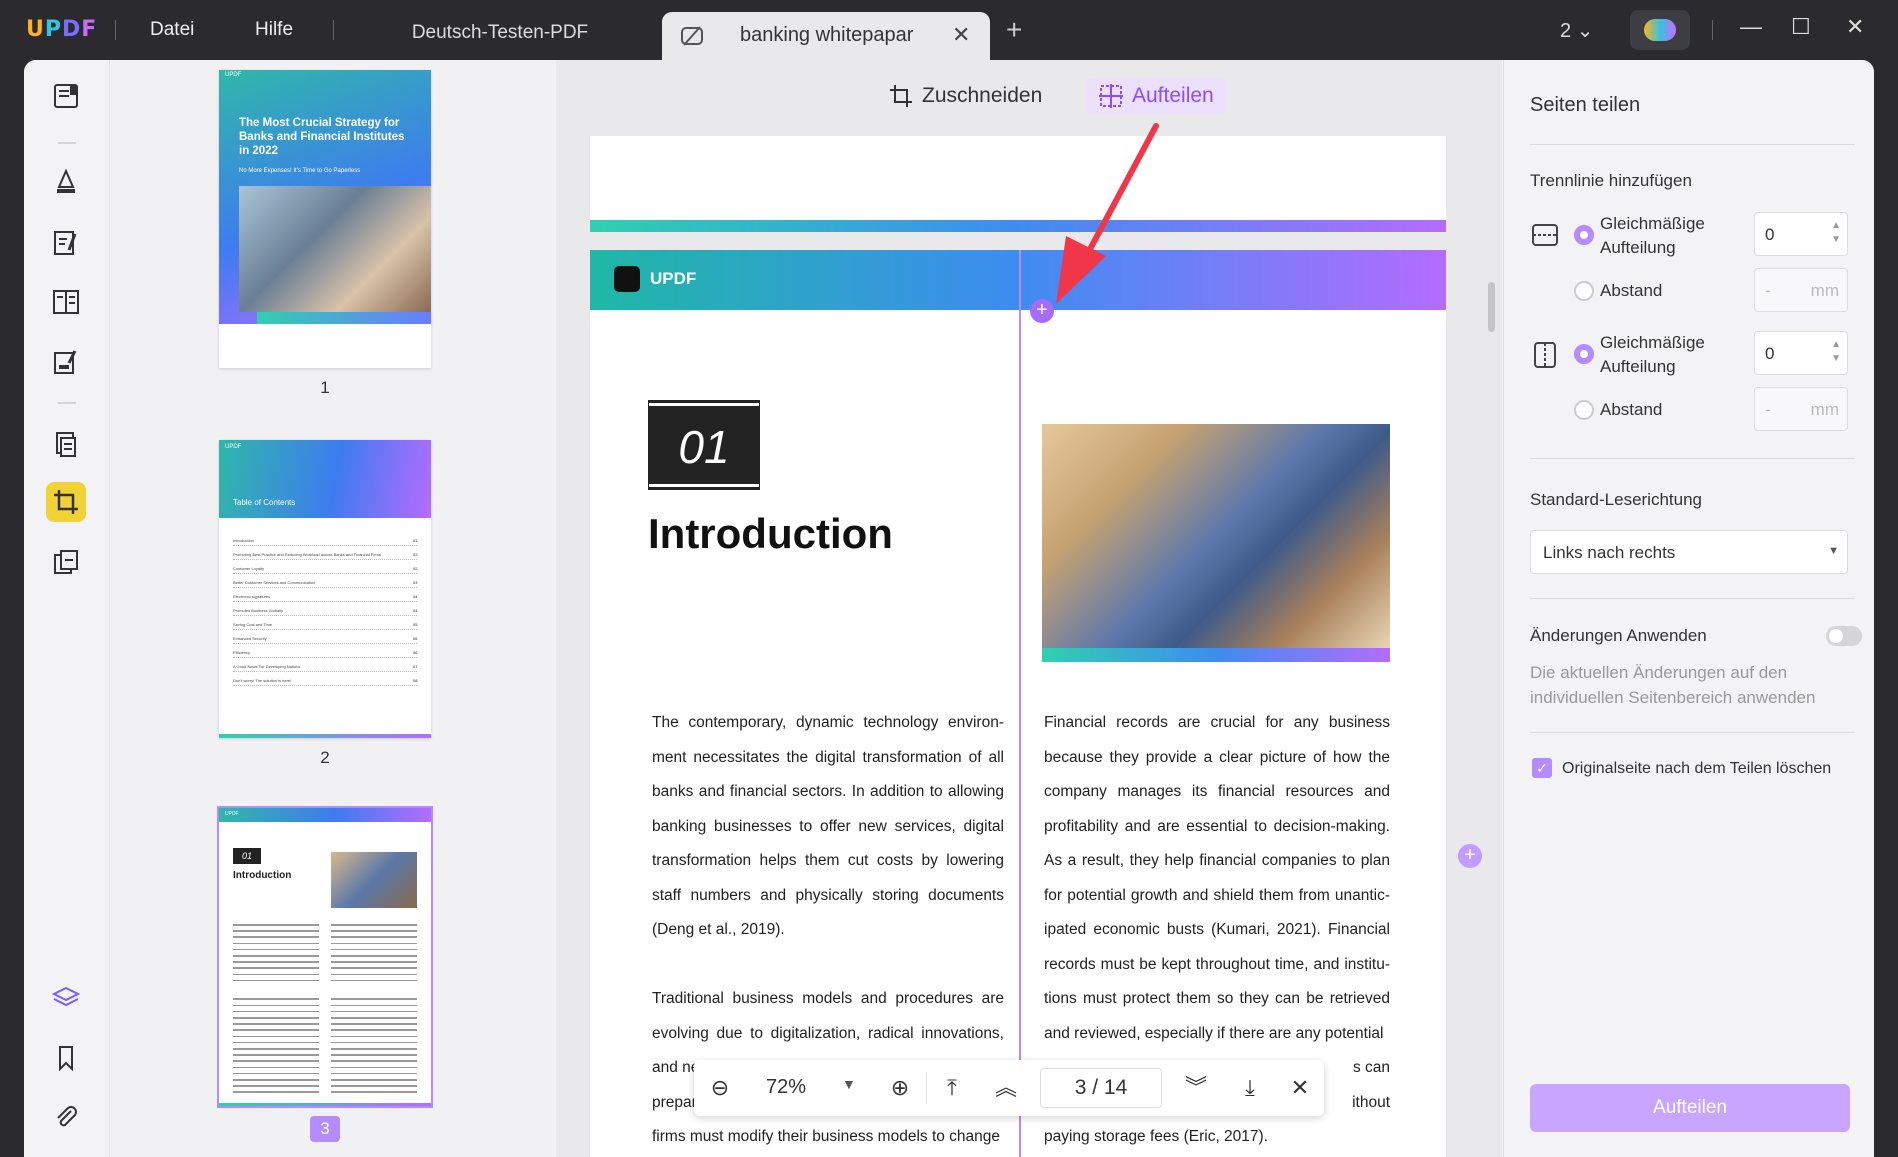 The image size is (1898, 1157). What do you see at coordinates (66, 96) in the screenshot?
I see `reader-icon` at bounding box center [66, 96].